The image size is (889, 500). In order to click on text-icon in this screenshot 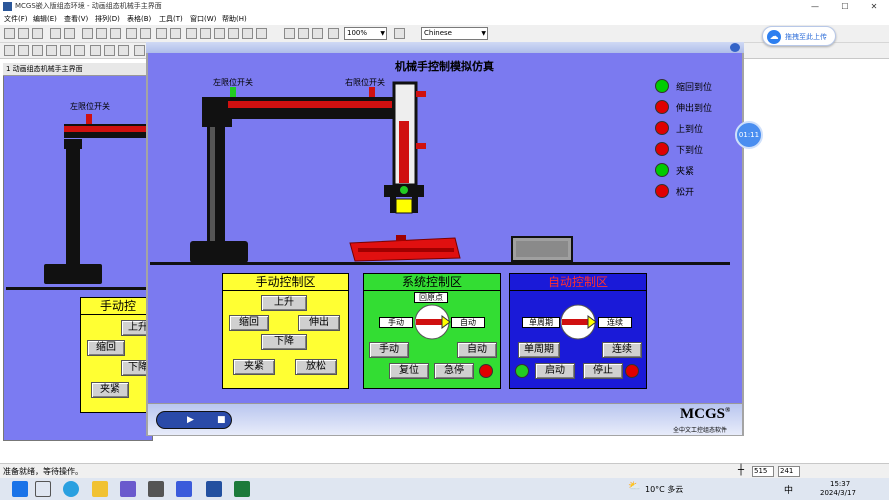, I will do `click(233, 33)`.